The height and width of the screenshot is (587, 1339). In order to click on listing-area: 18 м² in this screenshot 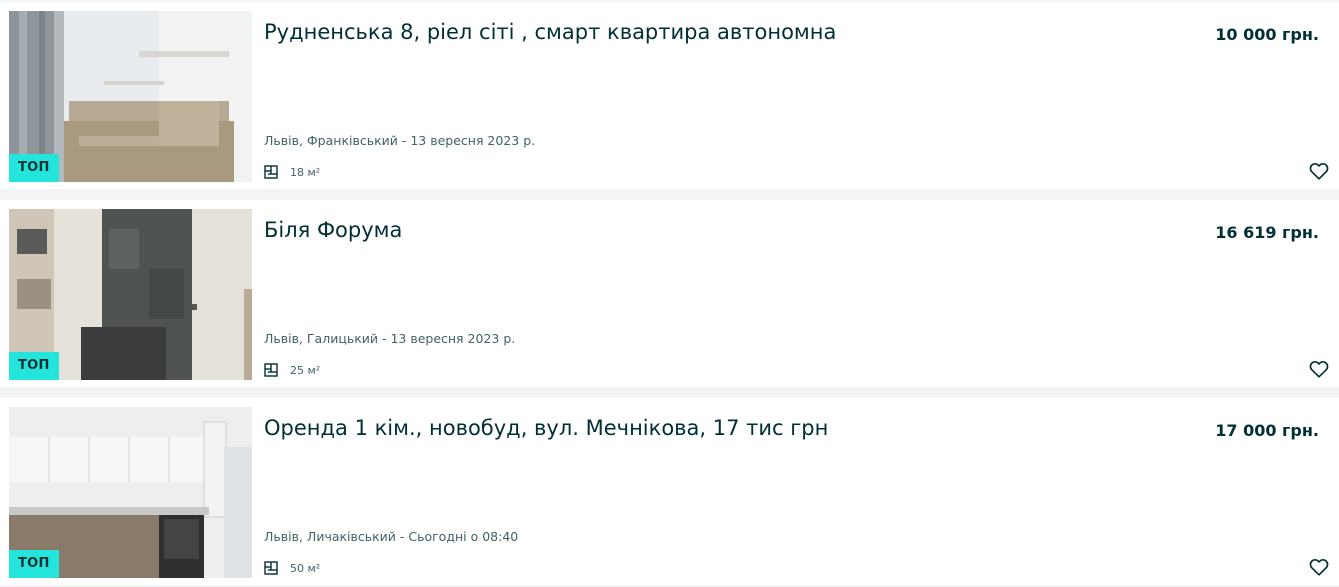, I will do `click(292, 172)`.